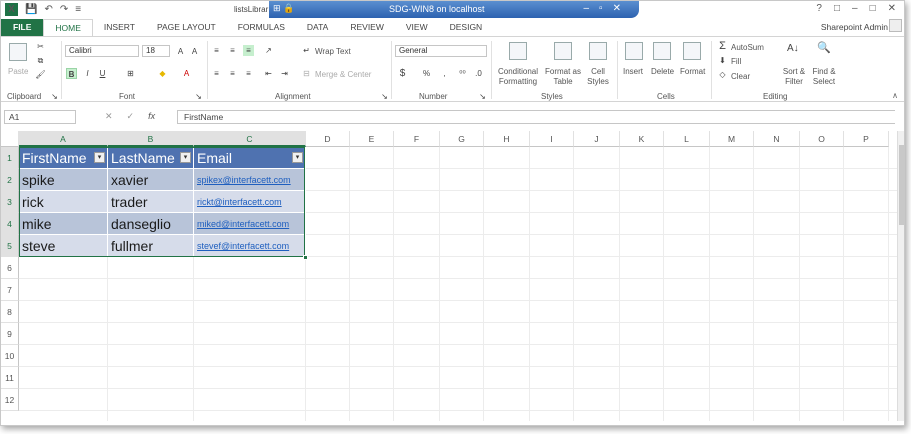  What do you see at coordinates (855, 8) in the screenshot?
I see `minimize-icon: –` at bounding box center [855, 8].